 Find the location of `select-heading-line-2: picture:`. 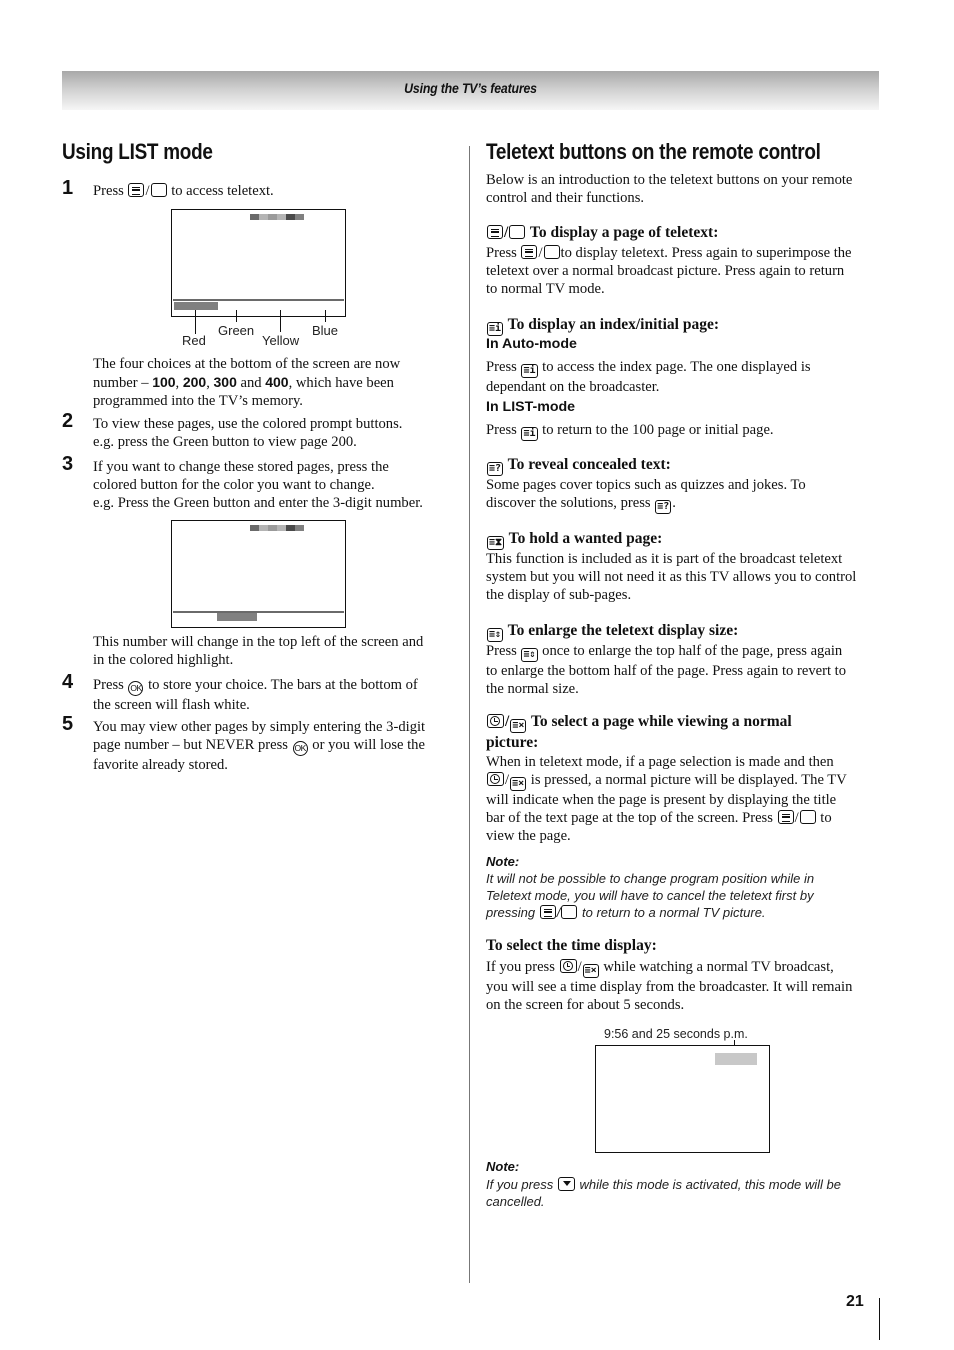

select-heading-line-2: picture: is located at coordinates (512, 742).